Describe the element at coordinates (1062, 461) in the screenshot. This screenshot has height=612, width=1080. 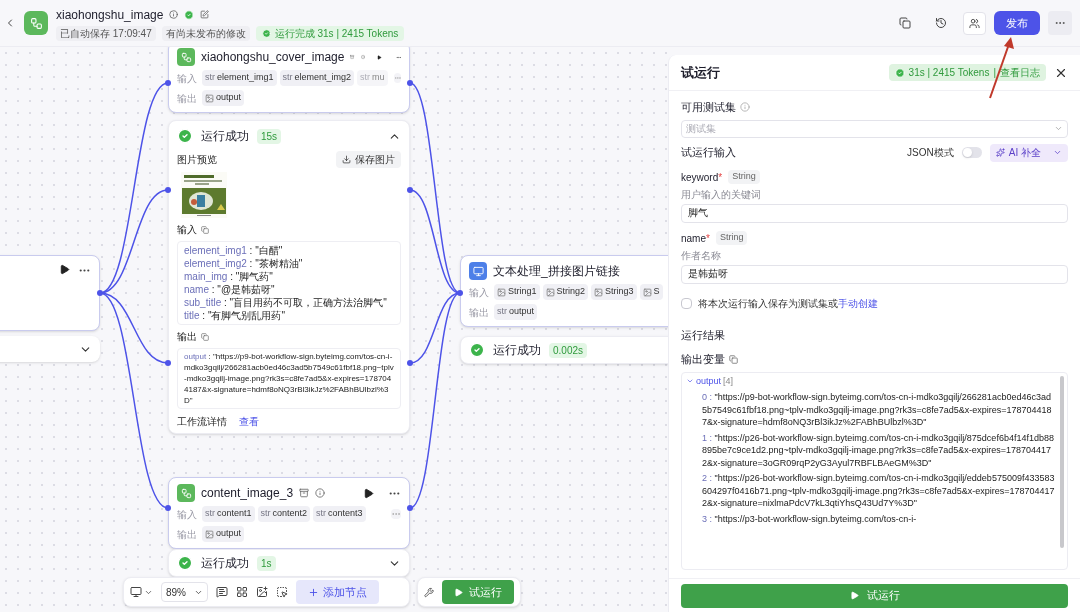
I see `scrollbar` at that location.